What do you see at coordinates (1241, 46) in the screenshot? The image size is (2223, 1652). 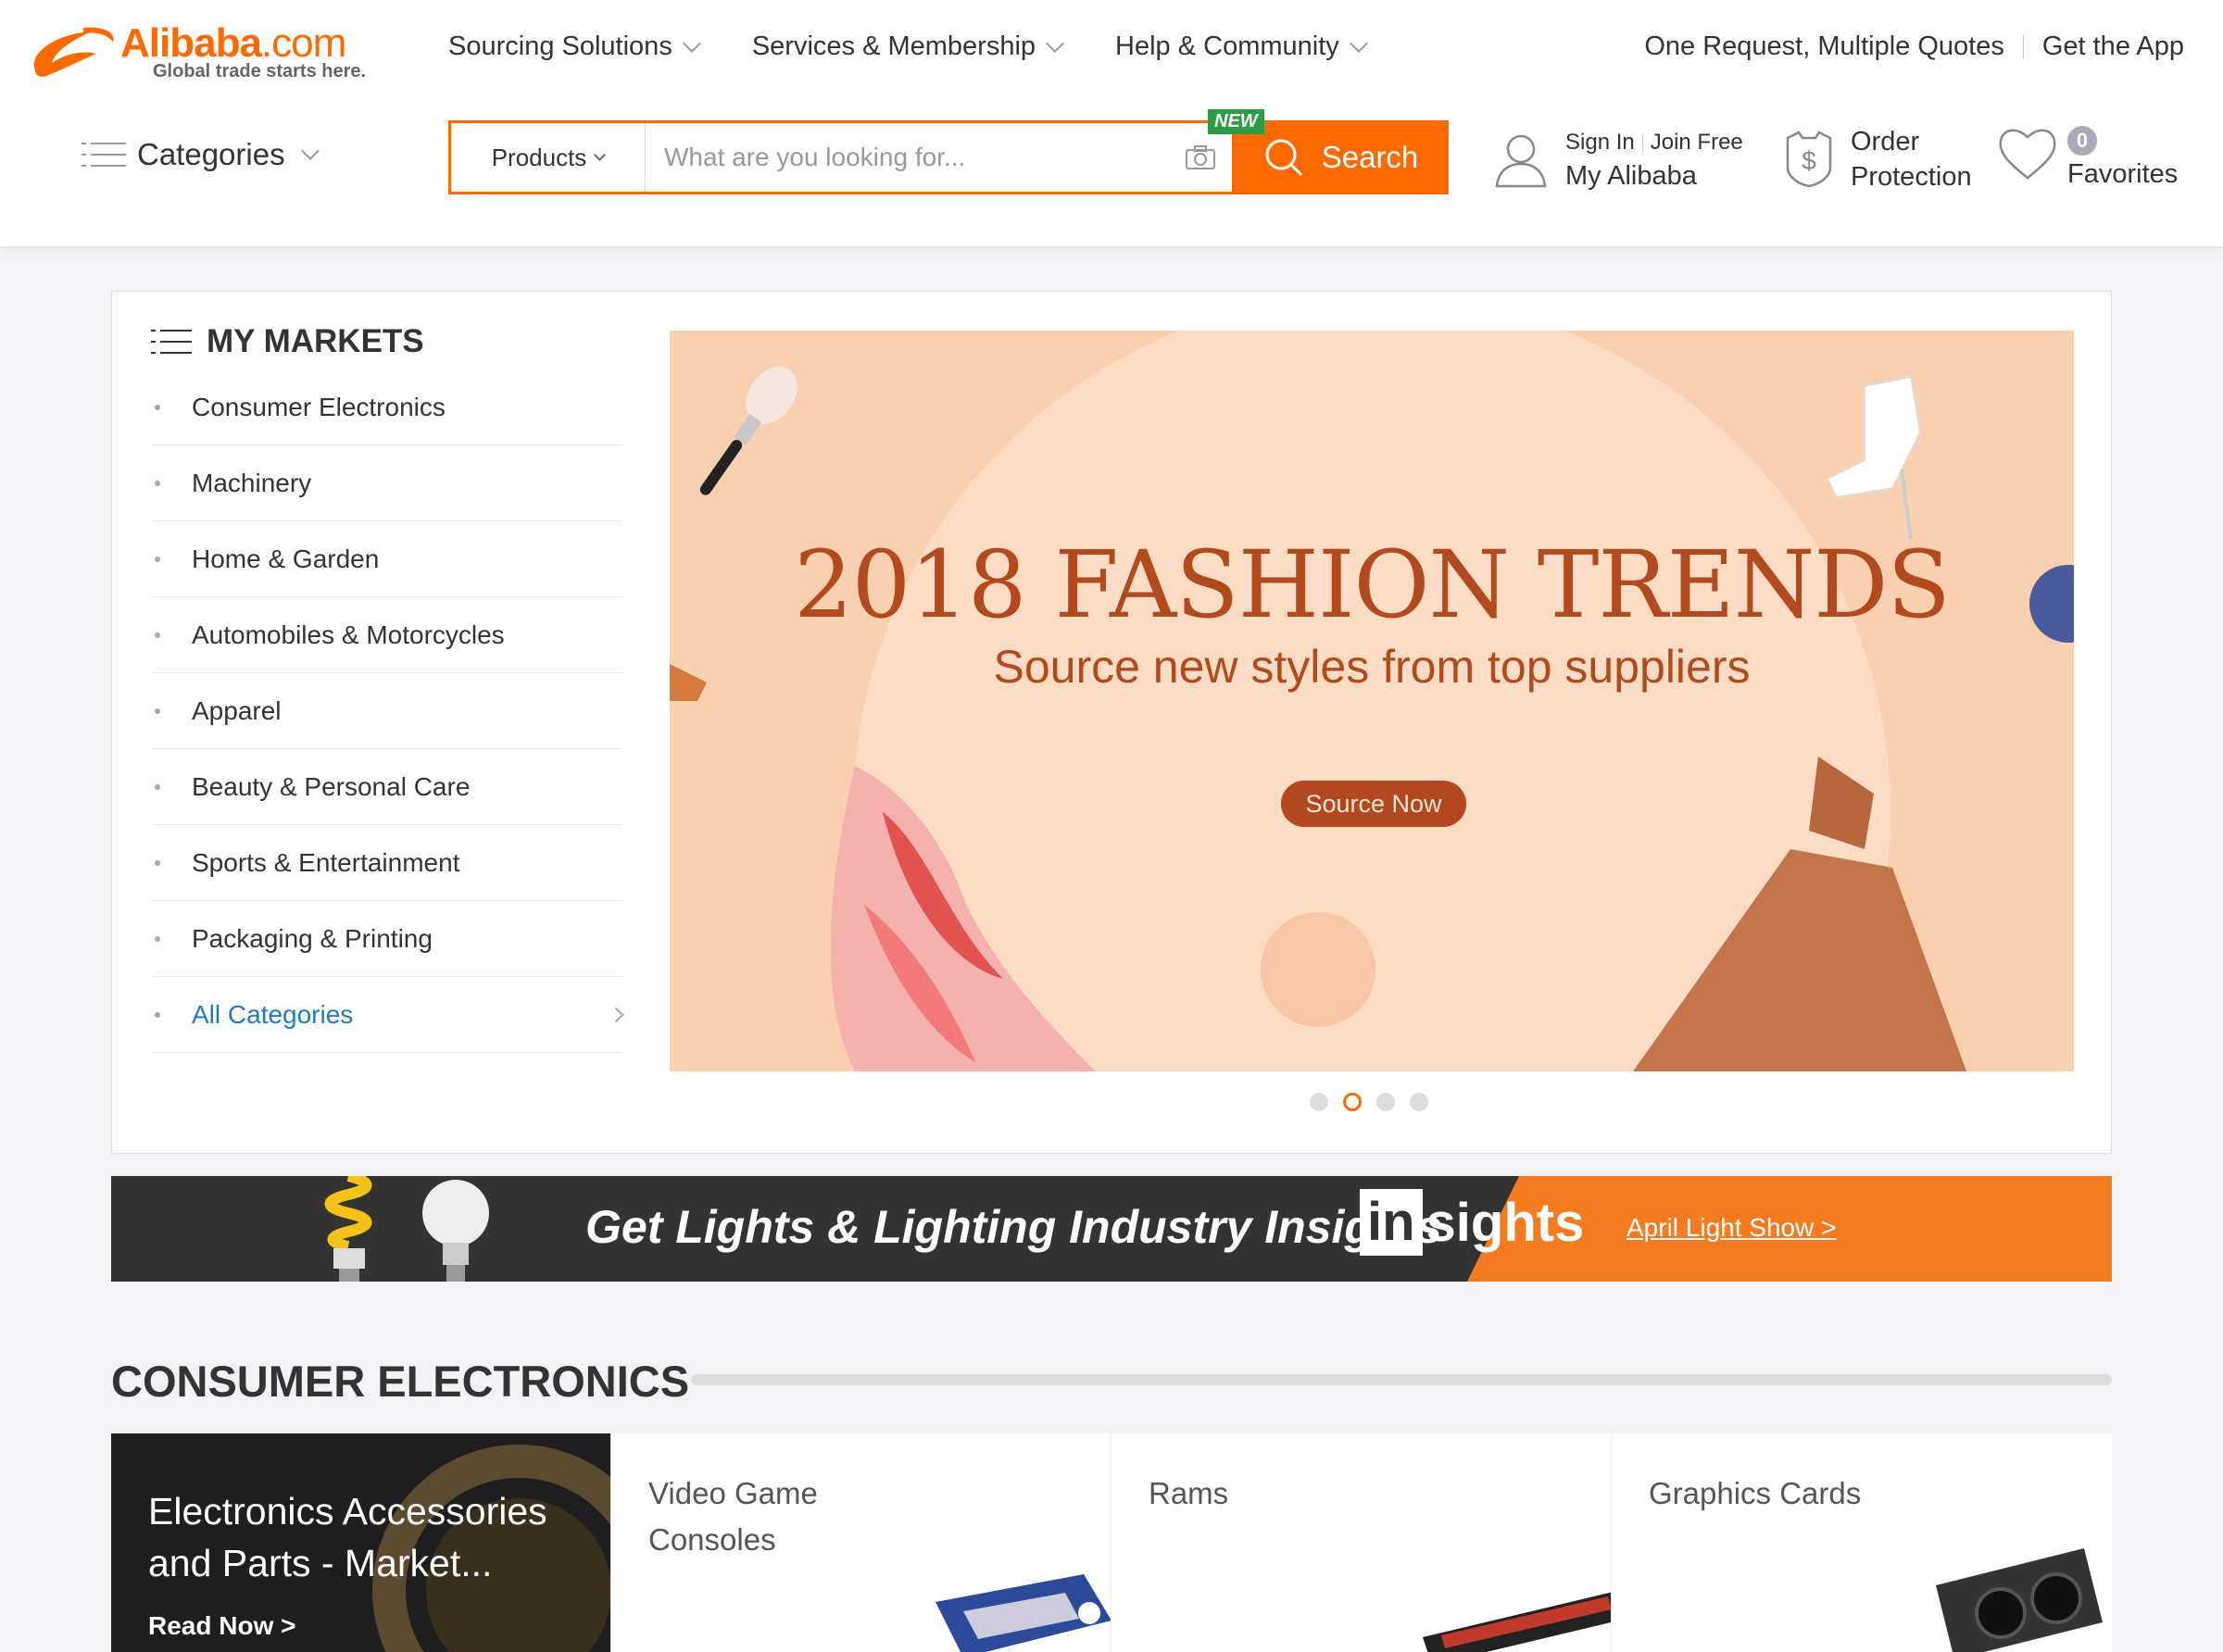 I see `nav-help-community: Help & Community` at bounding box center [1241, 46].